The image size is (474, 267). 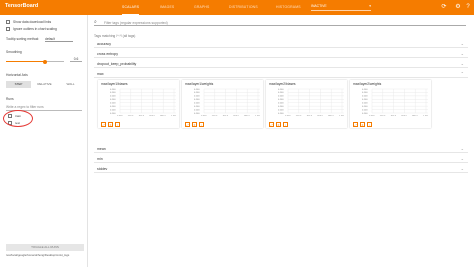 I want to click on x-tick-label: 0.000, so click(x=288, y=116).